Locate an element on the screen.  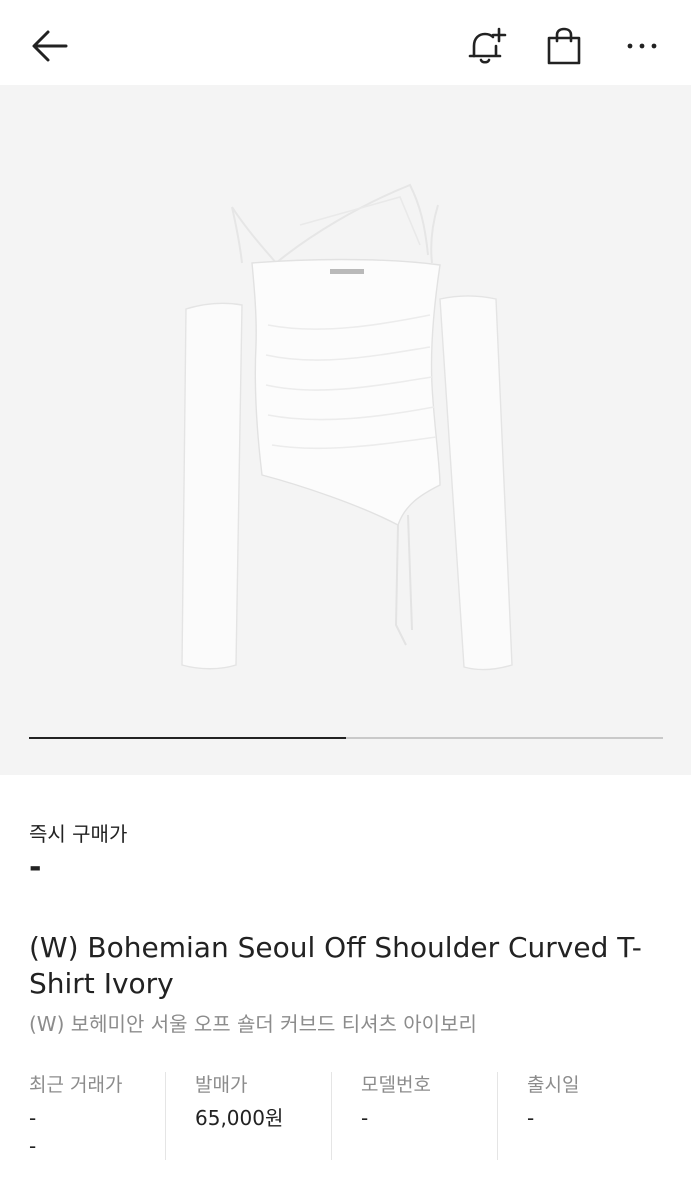
more-horizontal-icon is located at coordinates (642, 46).